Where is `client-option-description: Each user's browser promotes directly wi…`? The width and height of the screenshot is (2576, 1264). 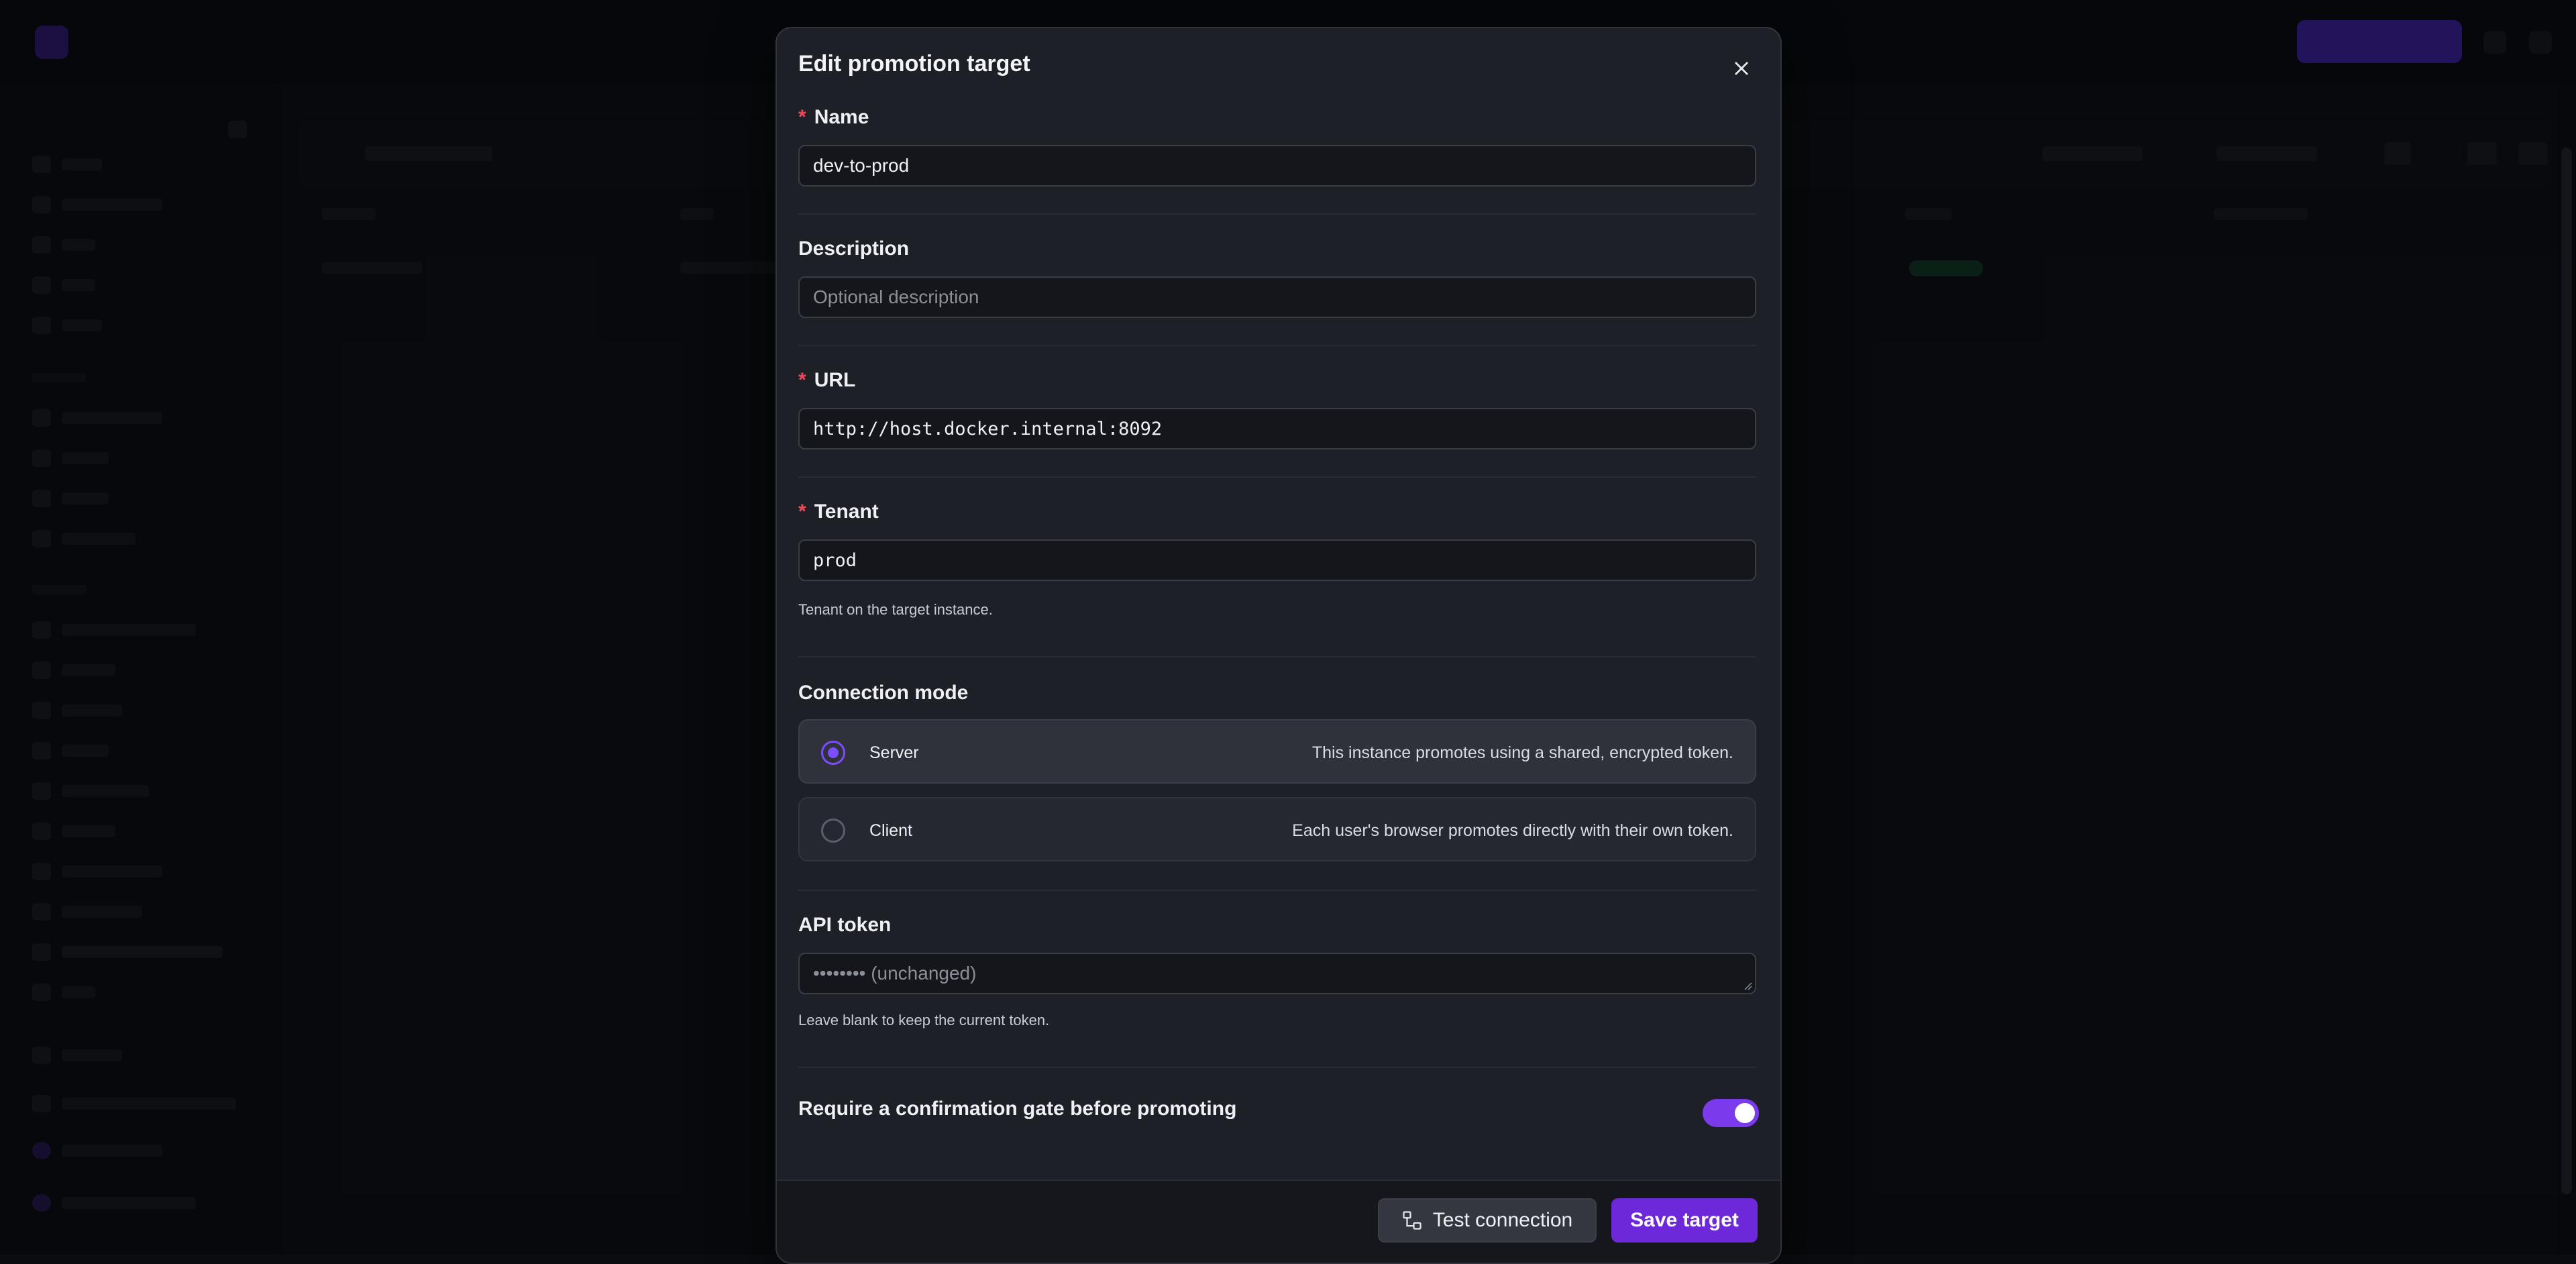 client-option-description: Each user's browser promotes directly wi… is located at coordinates (1512, 830).